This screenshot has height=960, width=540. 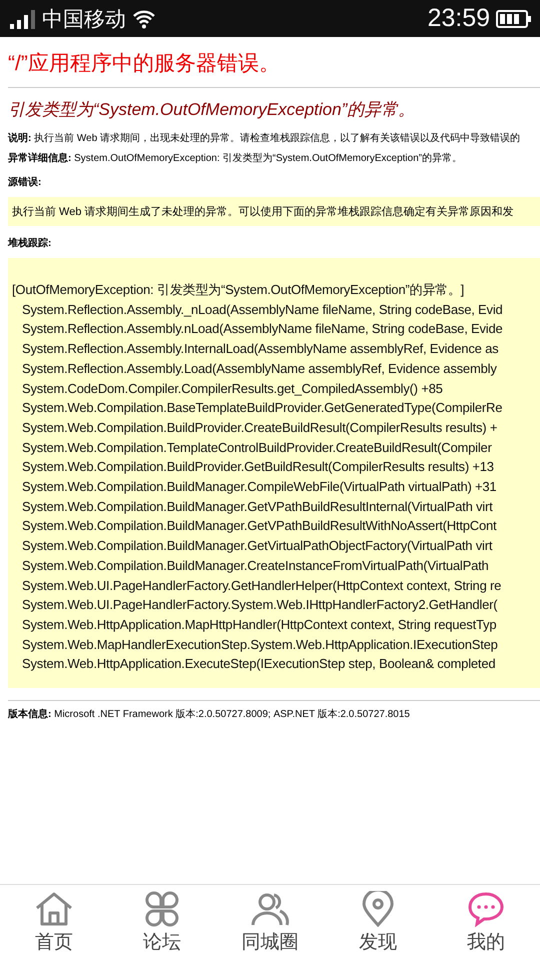 I want to click on stack-trace-line: System.CodeDom.Compiler.CompilerResults.get_CompiledAssembly() +85, so click(x=232, y=389).